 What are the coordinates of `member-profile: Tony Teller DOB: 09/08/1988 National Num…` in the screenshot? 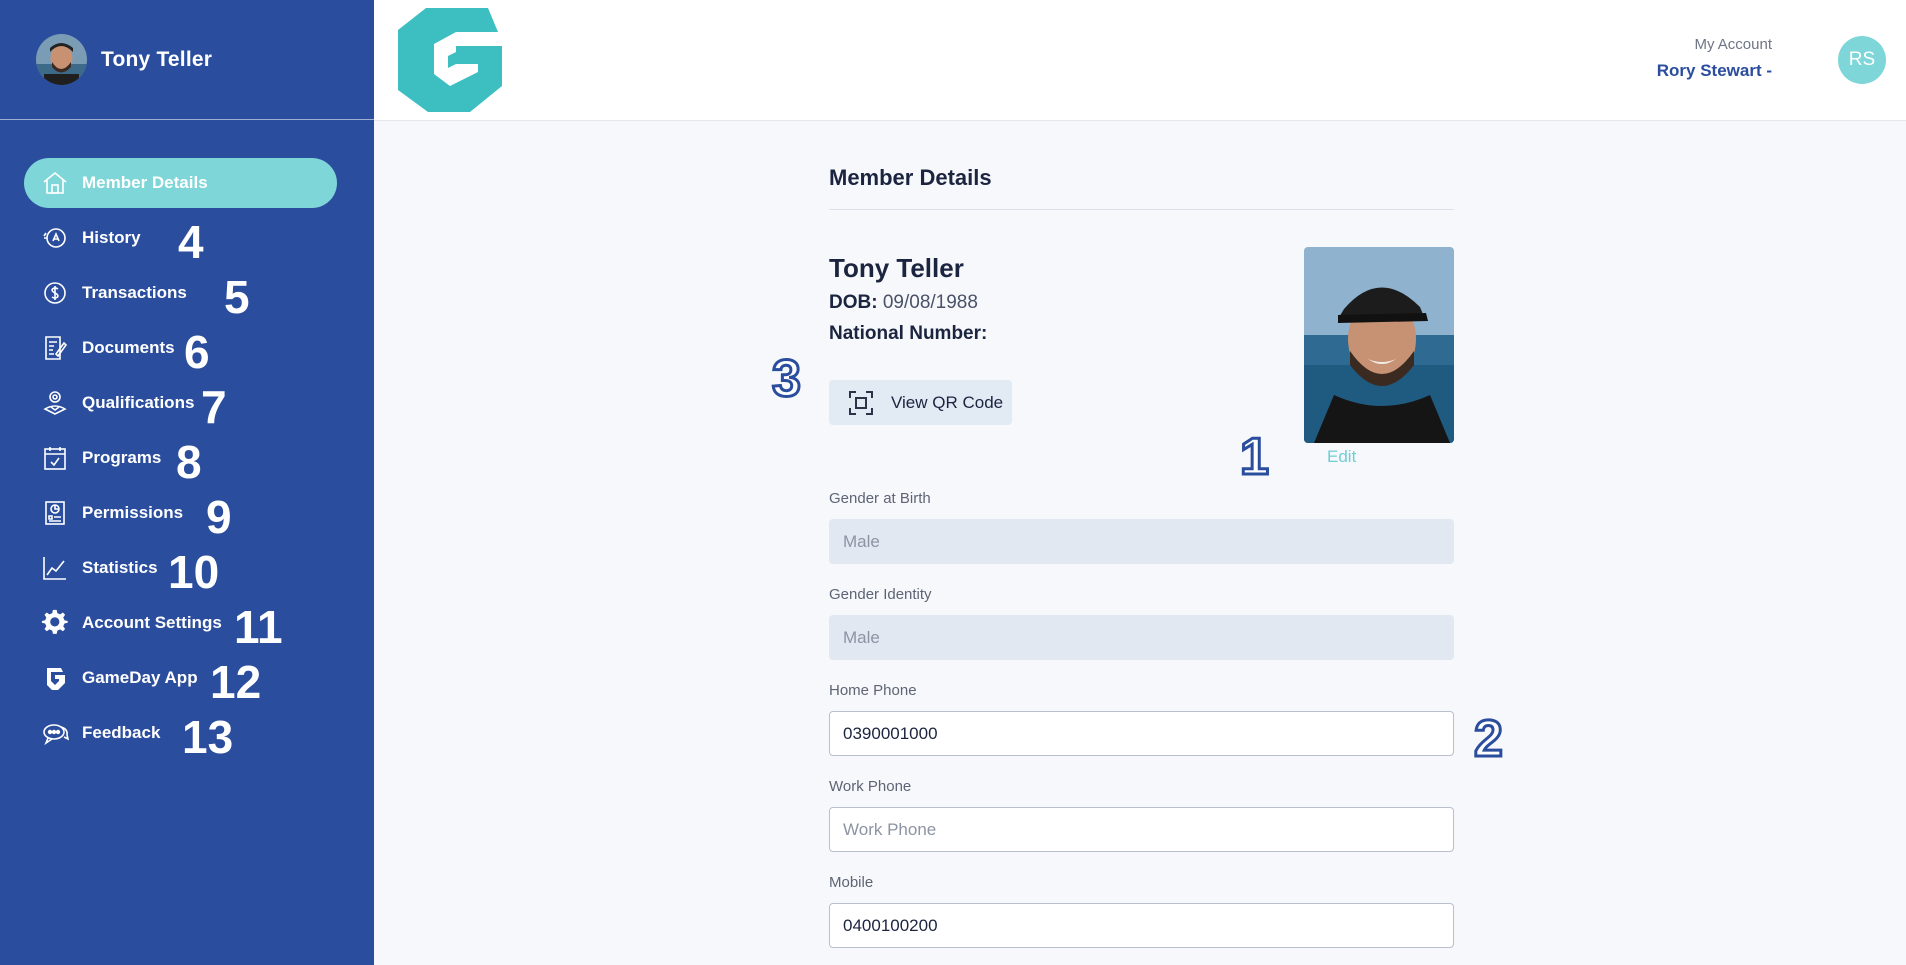 It's located at (1141, 350).